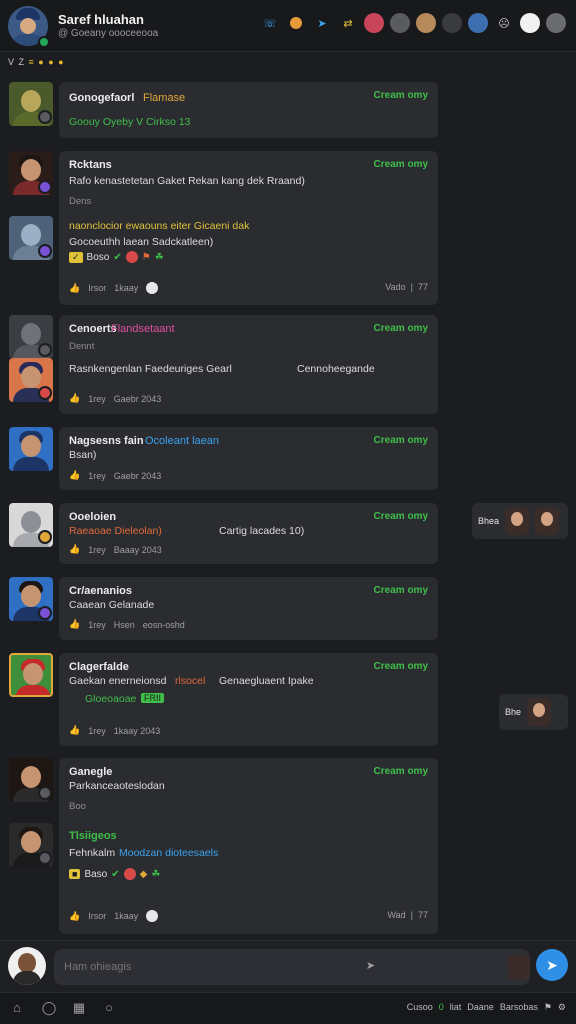 Image resolution: width=576 pixels, height=1024 pixels. I want to click on pin-icon: ➤, so click(322, 23).